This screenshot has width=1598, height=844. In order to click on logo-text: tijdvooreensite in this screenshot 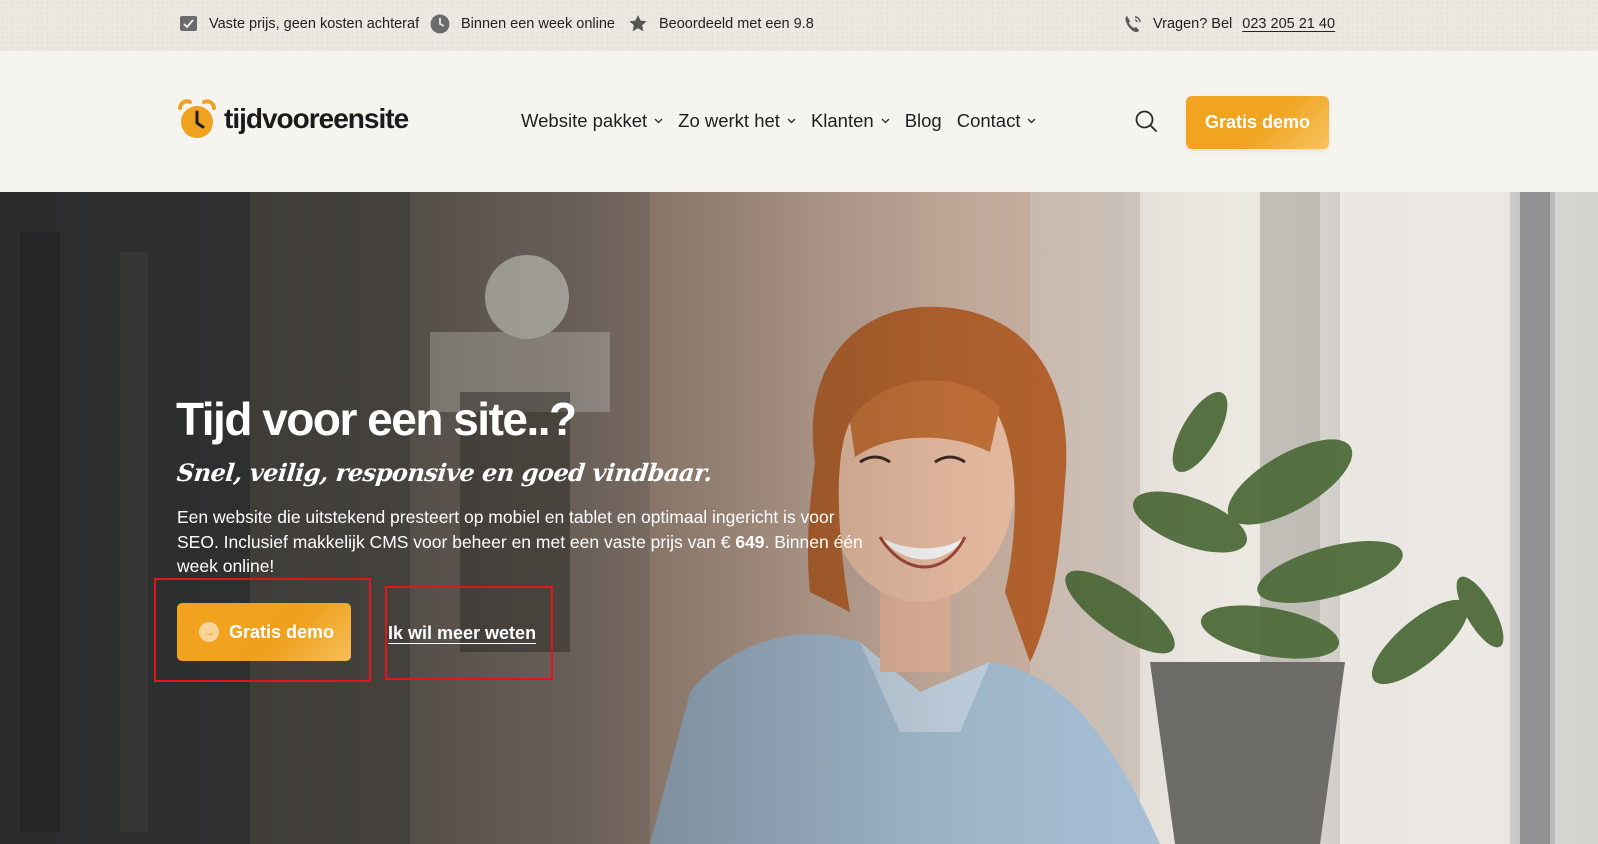, I will do `click(316, 118)`.